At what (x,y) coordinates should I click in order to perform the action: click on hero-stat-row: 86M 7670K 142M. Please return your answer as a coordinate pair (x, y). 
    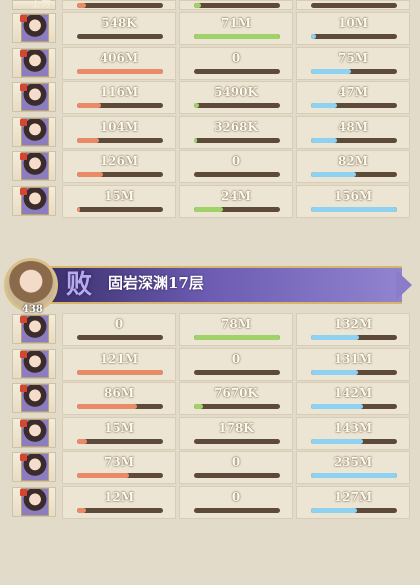
    Looking at the image, I should click on (210, 399).